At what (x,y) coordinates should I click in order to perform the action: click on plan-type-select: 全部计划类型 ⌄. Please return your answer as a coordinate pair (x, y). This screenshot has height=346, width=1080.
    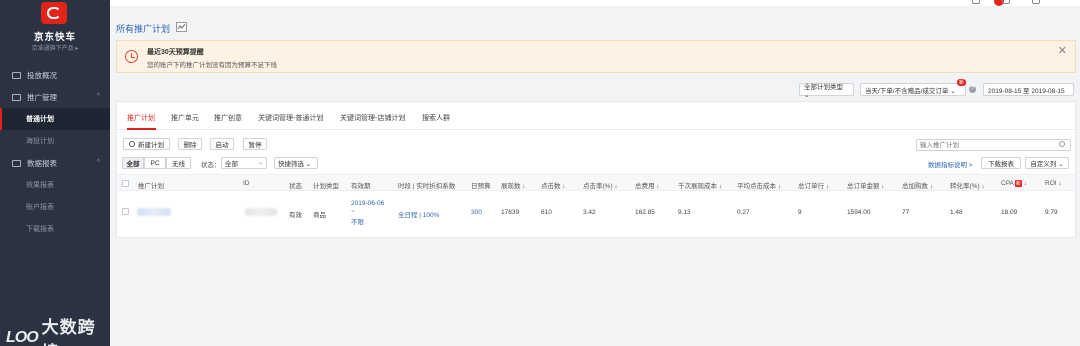
    Looking at the image, I should click on (826, 91).